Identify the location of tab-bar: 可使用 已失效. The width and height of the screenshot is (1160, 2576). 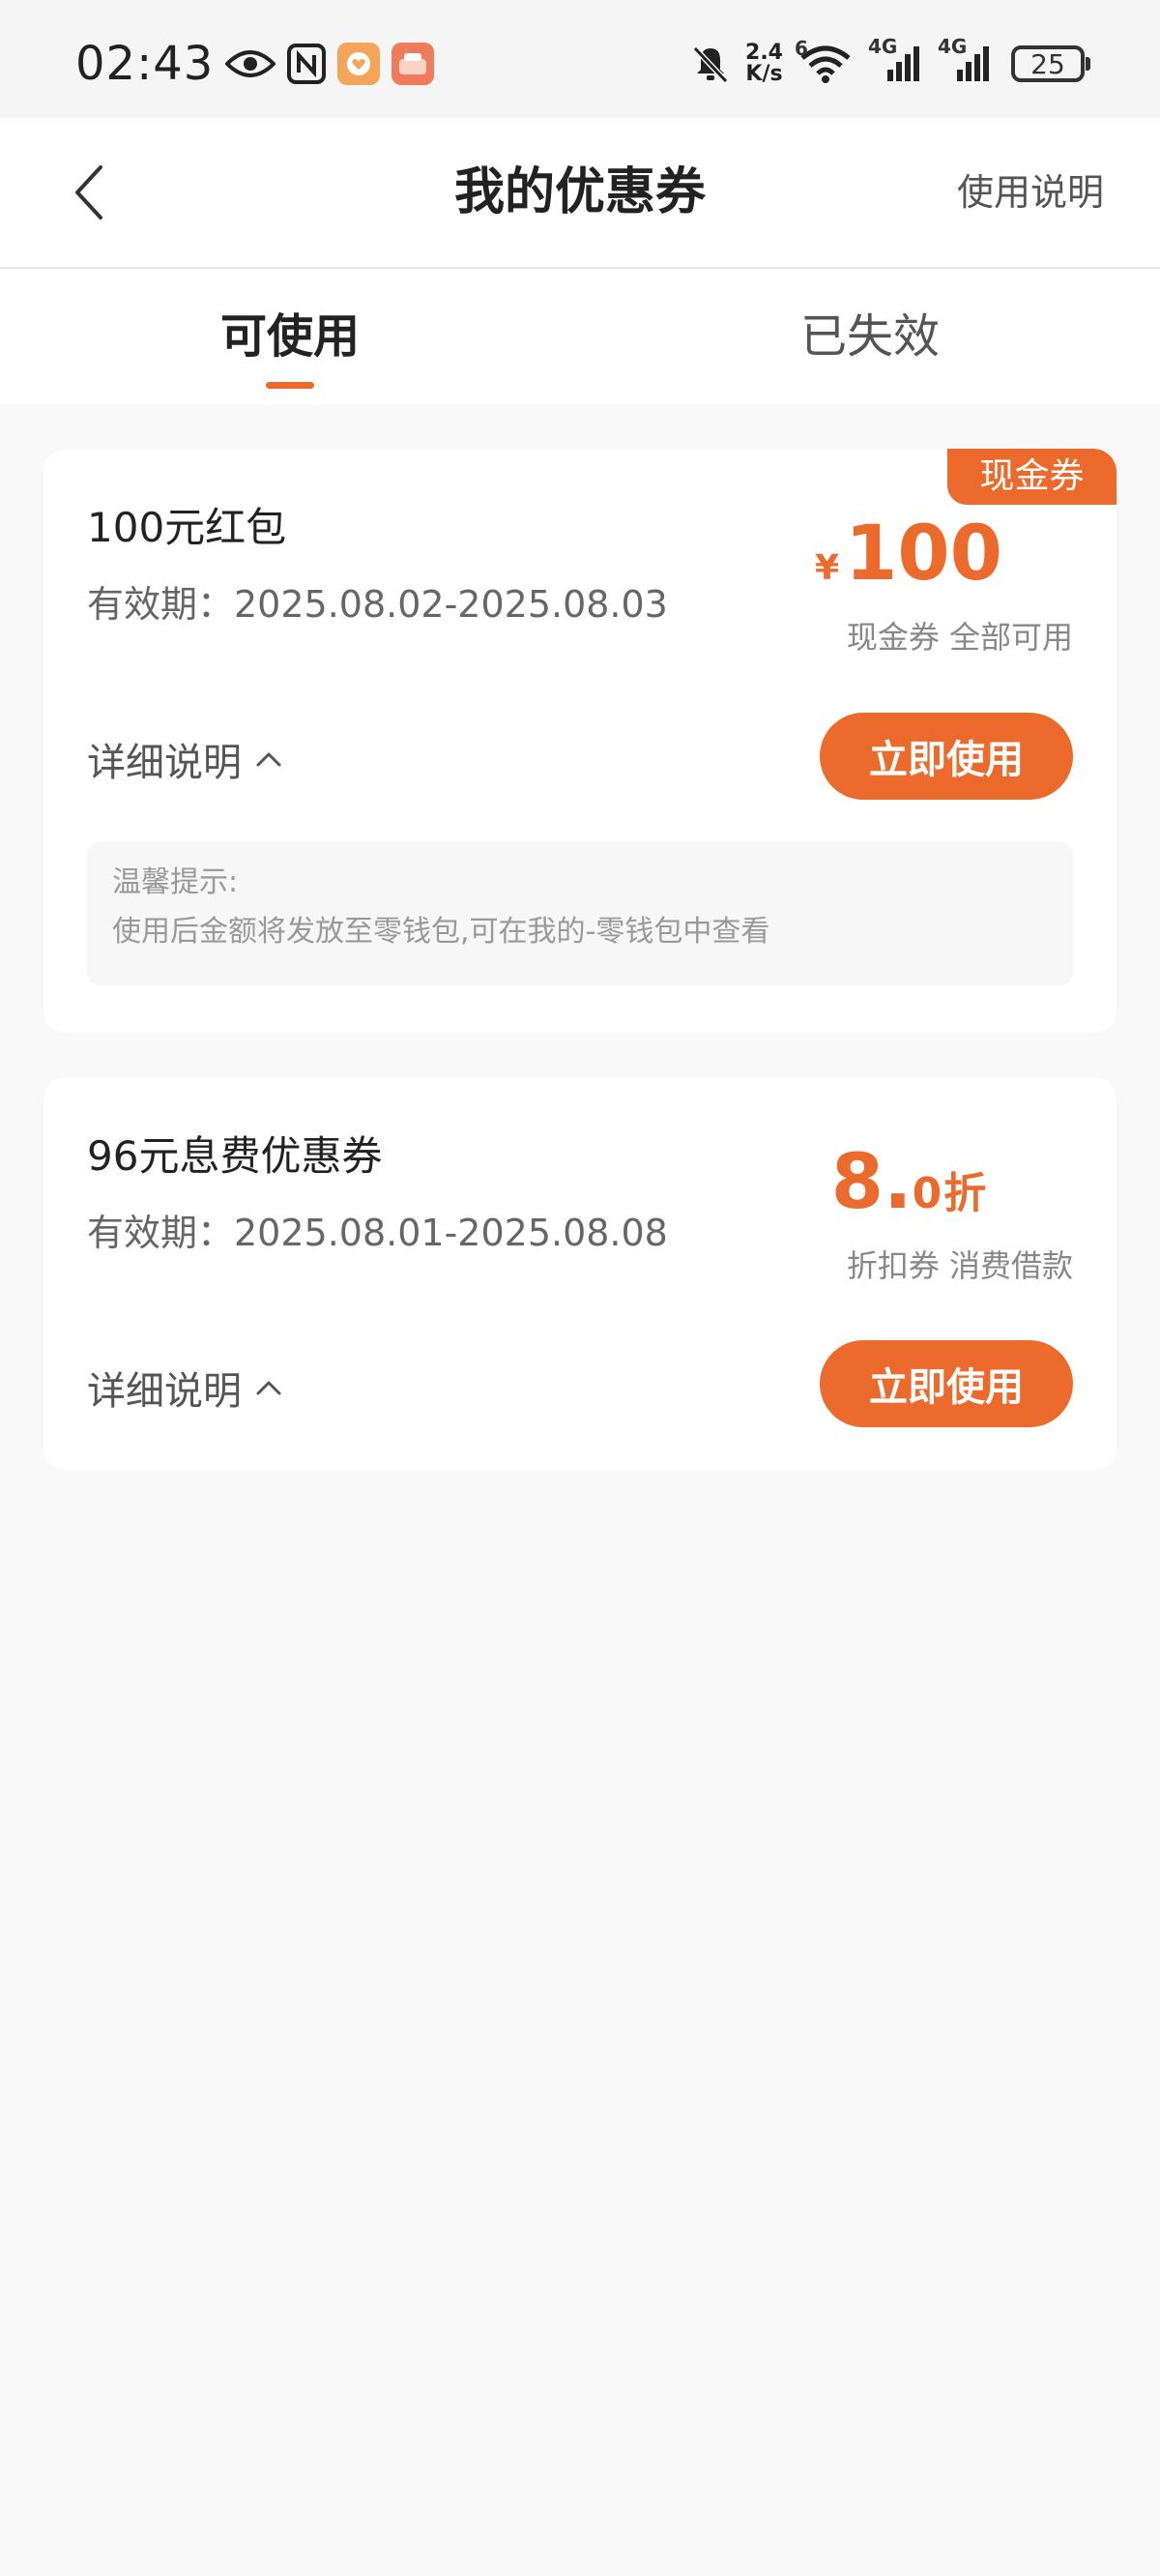
(580, 336).